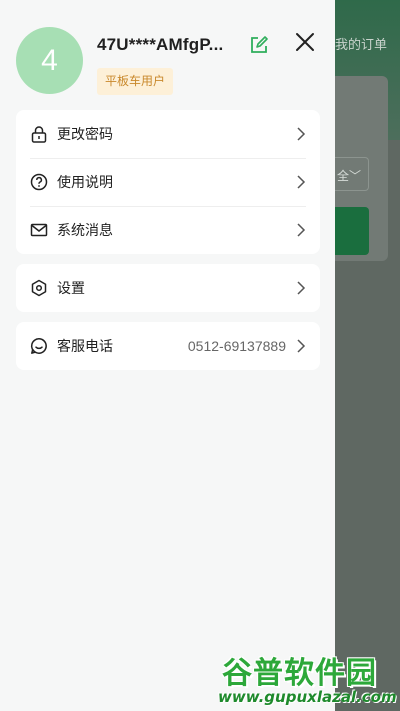 The width and height of the screenshot is (400, 711). What do you see at coordinates (85, 183) in the screenshot?
I see `menu-item-label: 使用说明` at bounding box center [85, 183].